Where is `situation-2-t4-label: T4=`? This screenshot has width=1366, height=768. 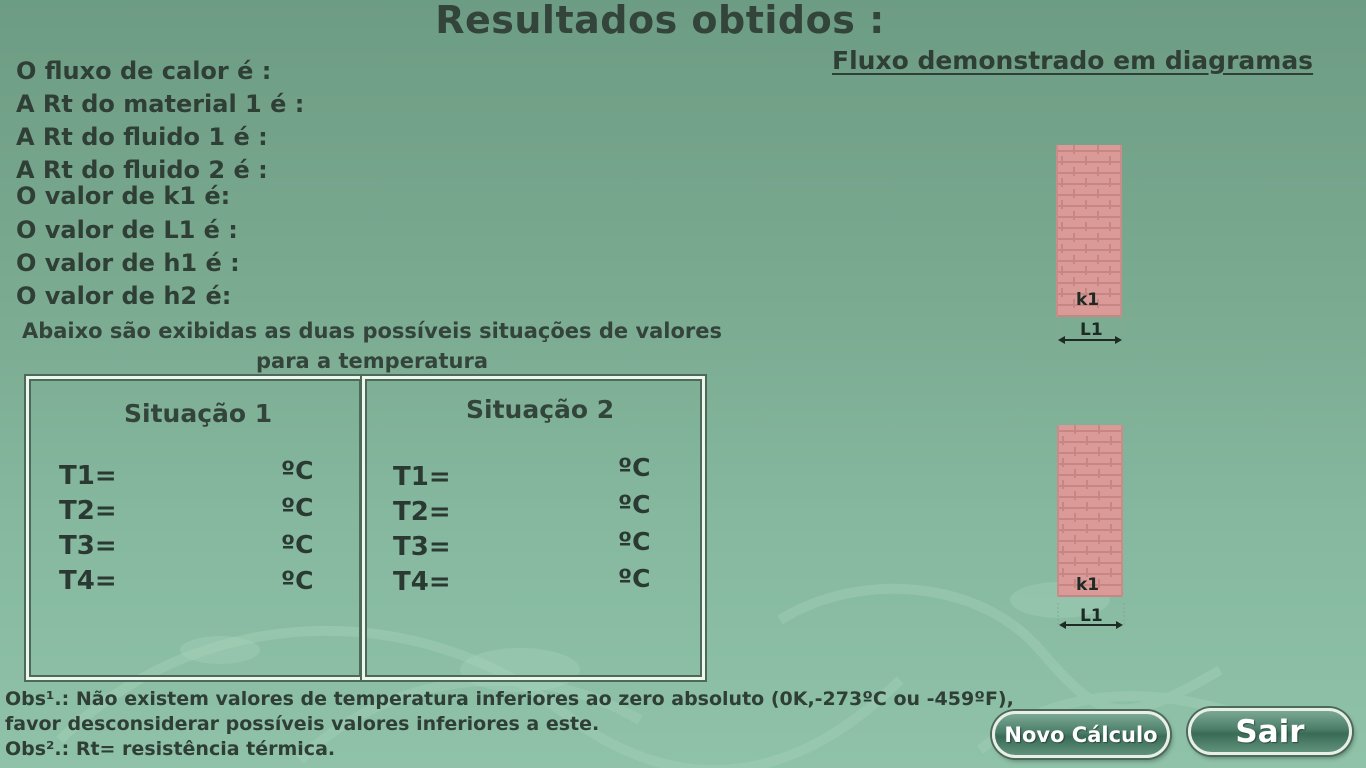 situation-2-t4-label: T4= is located at coordinates (422, 582).